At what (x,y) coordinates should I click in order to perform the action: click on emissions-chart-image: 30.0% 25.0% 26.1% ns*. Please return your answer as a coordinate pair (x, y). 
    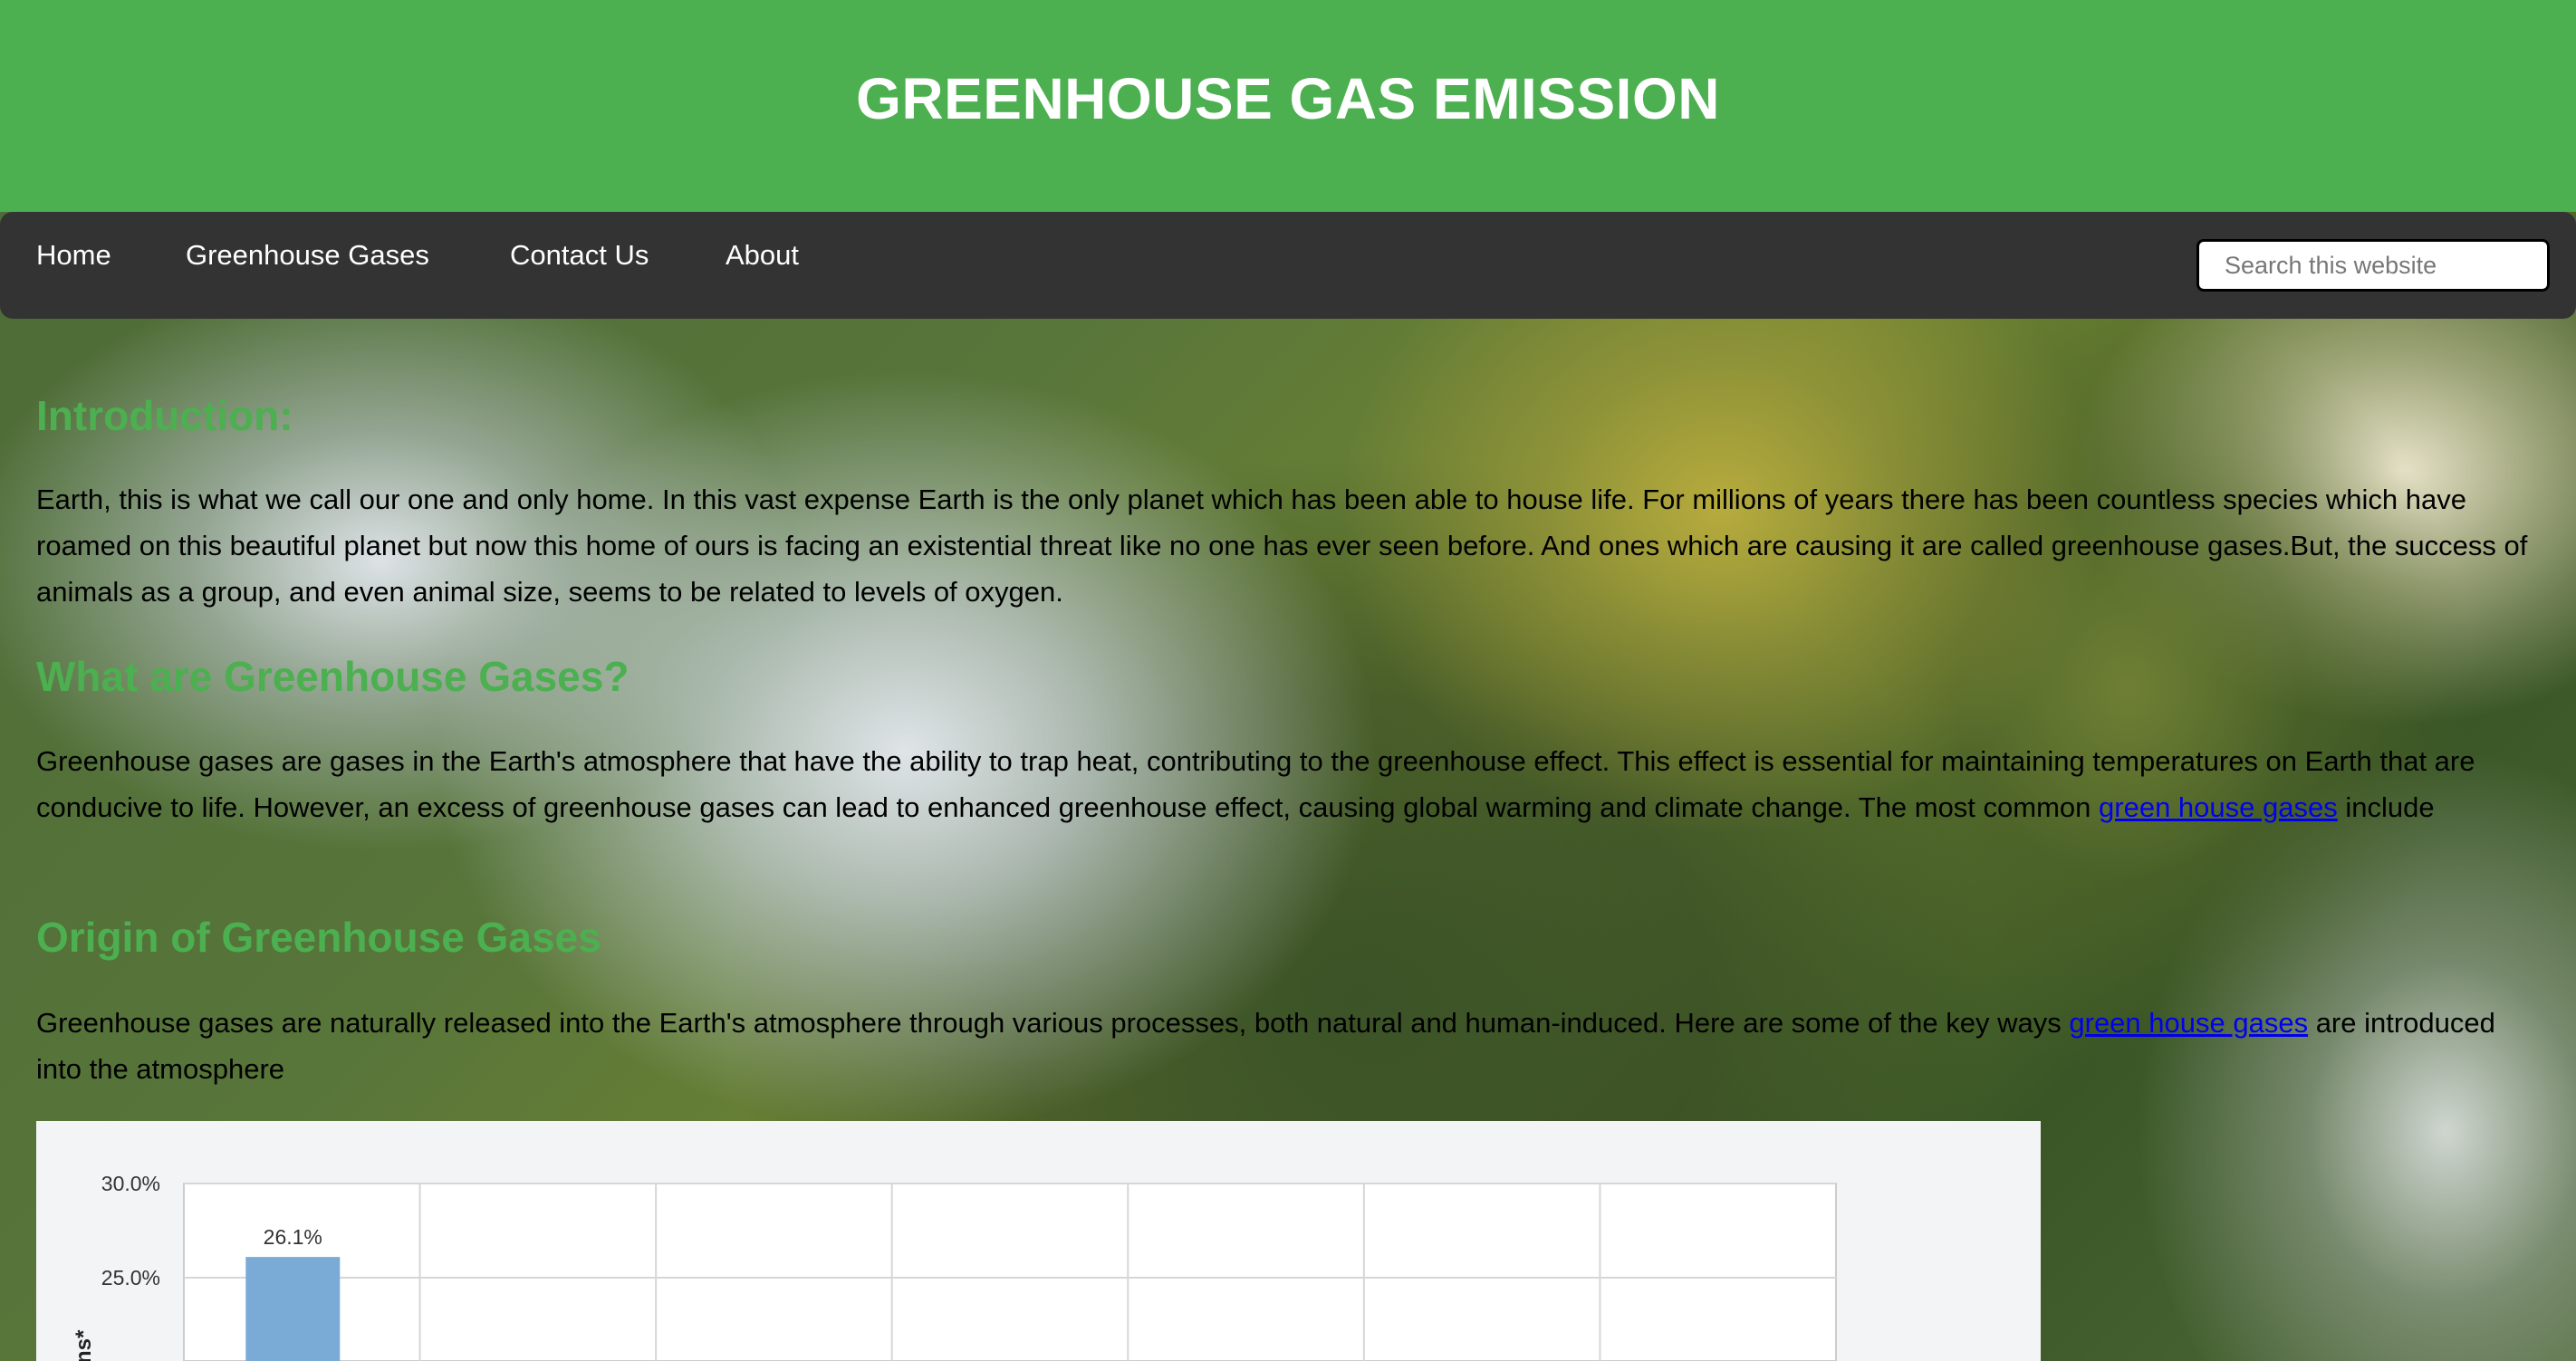
    Looking at the image, I should click on (1038, 1241).